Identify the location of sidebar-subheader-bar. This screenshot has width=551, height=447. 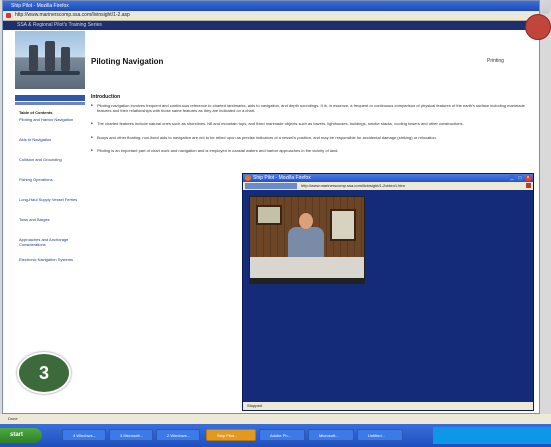
(50, 103).